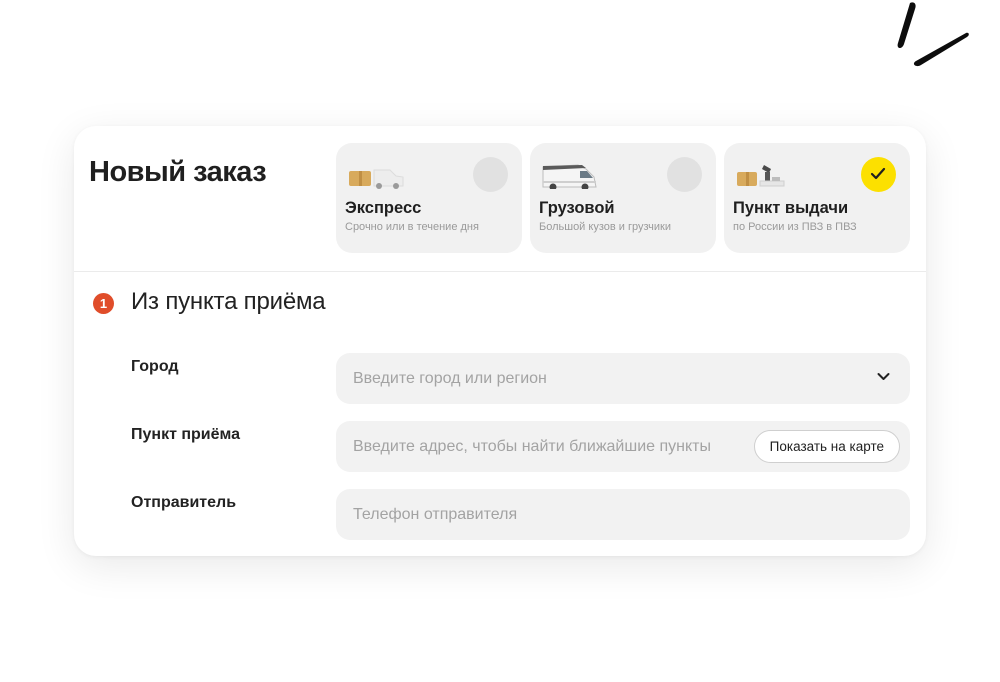 The image size is (1000, 682). What do you see at coordinates (412, 227) in the screenshot?
I see `option-description: Срочно или в течение дня` at bounding box center [412, 227].